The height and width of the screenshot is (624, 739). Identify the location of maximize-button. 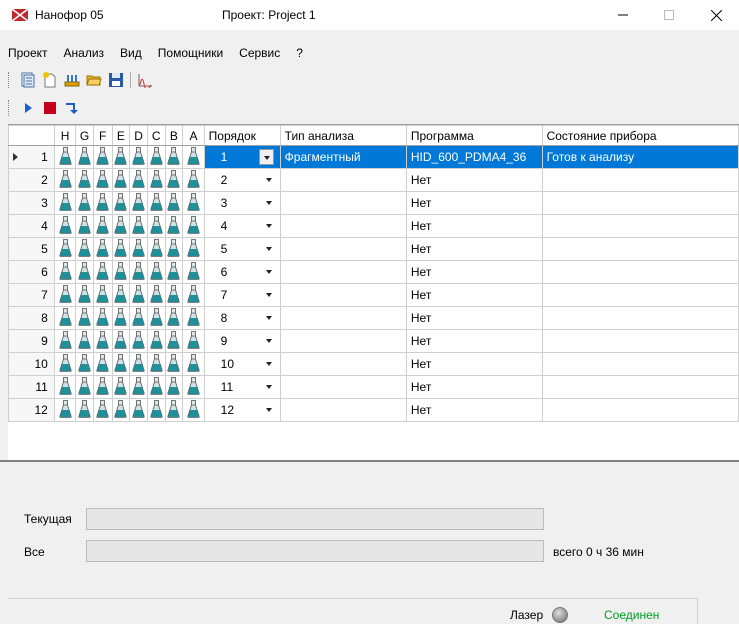
(669, 15).